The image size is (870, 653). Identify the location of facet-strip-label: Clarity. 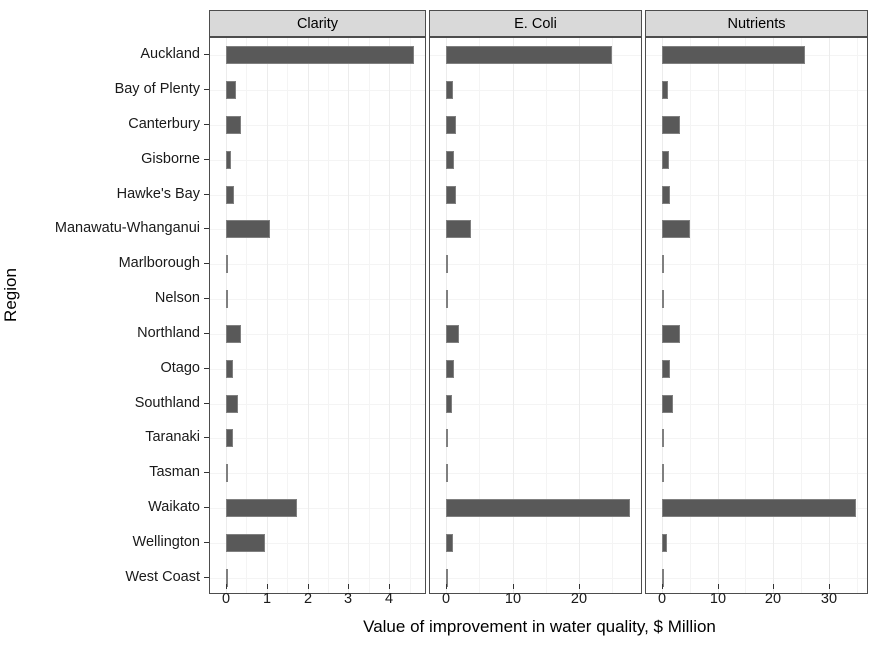
(317, 23).